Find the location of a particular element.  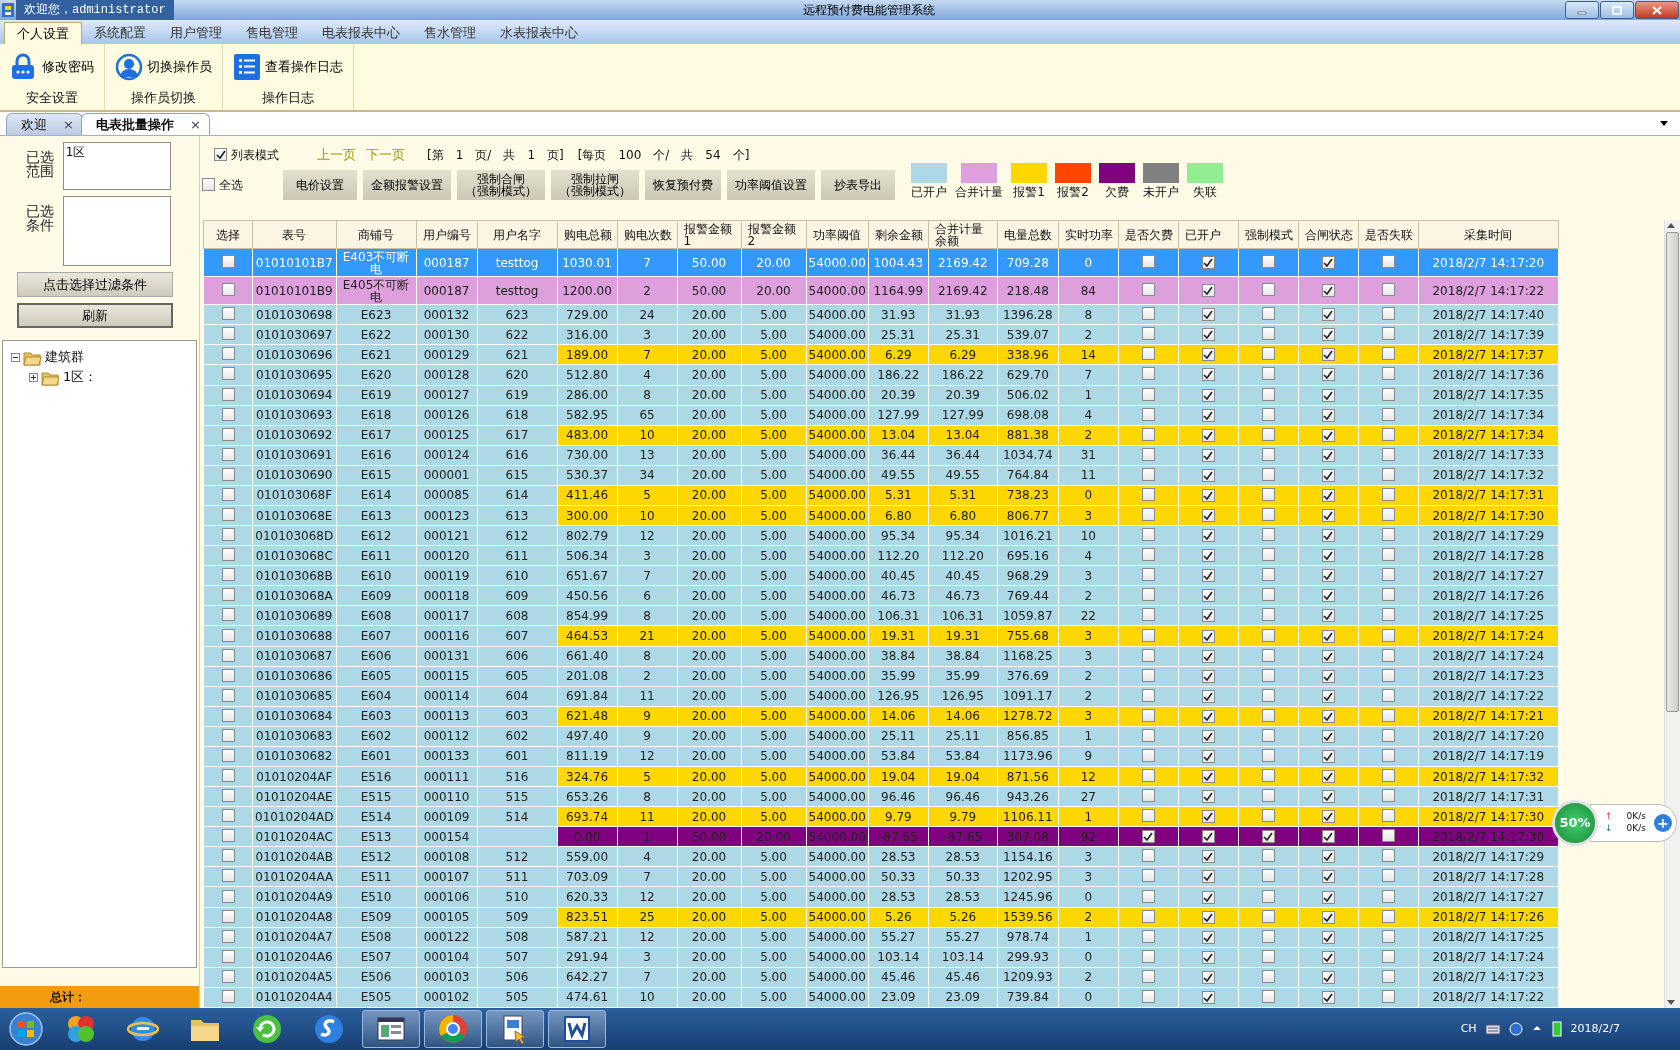

toolbar-button: 金额报警设置 is located at coordinates (407, 185).